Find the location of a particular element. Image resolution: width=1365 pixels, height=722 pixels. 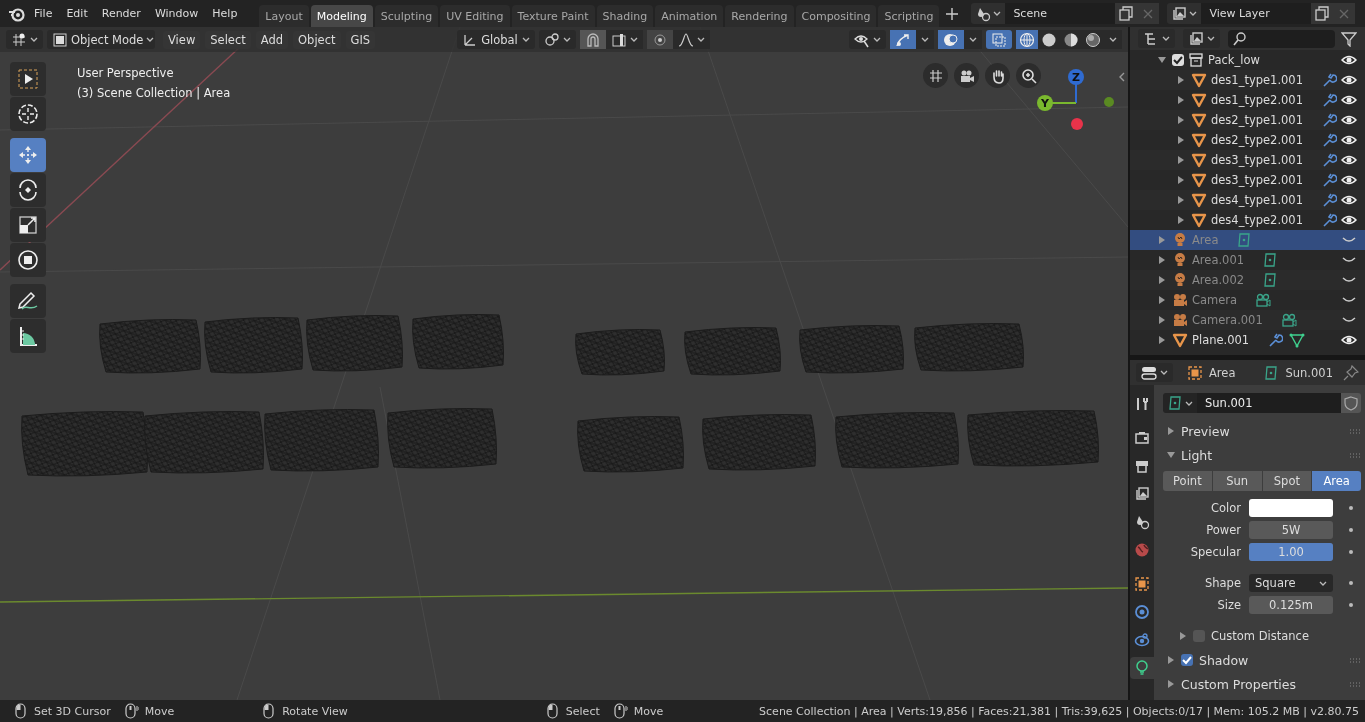

light-type-button: Spot is located at coordinates (1287, 481).